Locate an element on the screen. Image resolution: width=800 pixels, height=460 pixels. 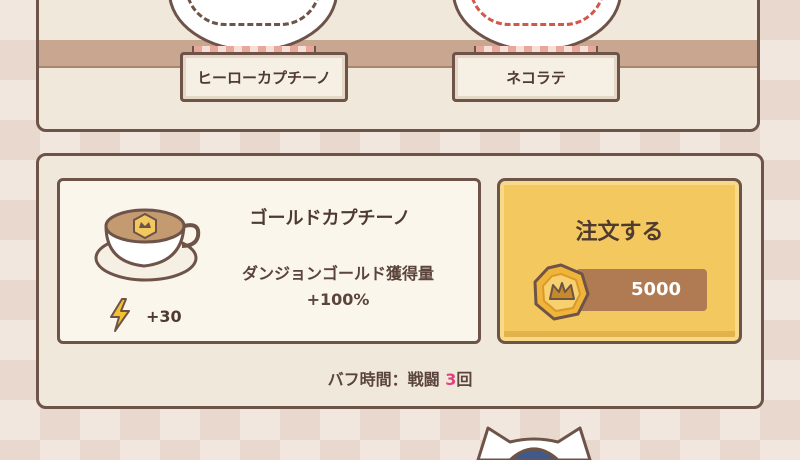
buff-duration: バフ時間：戦闘 3回 is located at coordinates (400, 378).